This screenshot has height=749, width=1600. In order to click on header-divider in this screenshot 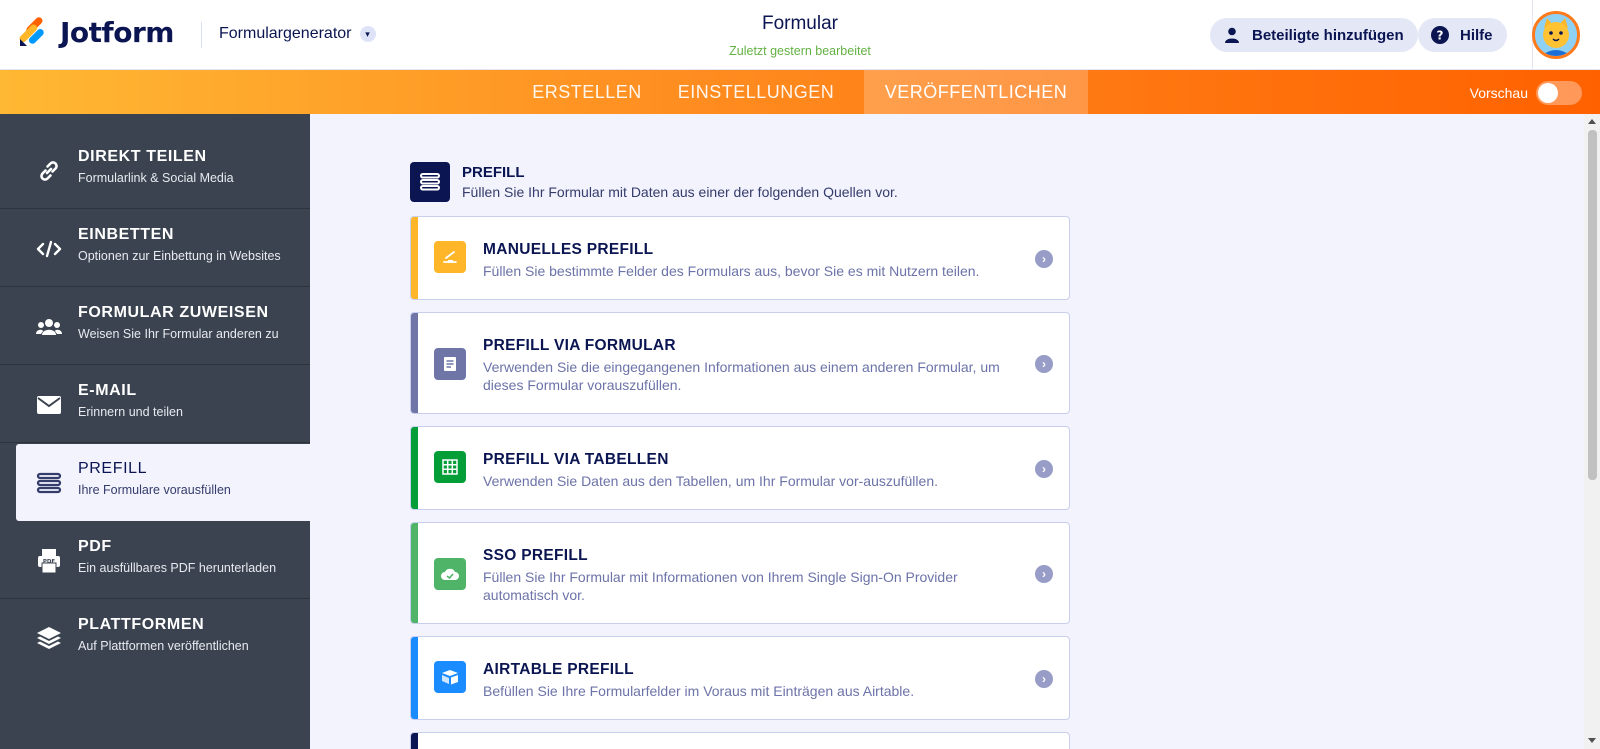, I will do `click(201, 35)`.